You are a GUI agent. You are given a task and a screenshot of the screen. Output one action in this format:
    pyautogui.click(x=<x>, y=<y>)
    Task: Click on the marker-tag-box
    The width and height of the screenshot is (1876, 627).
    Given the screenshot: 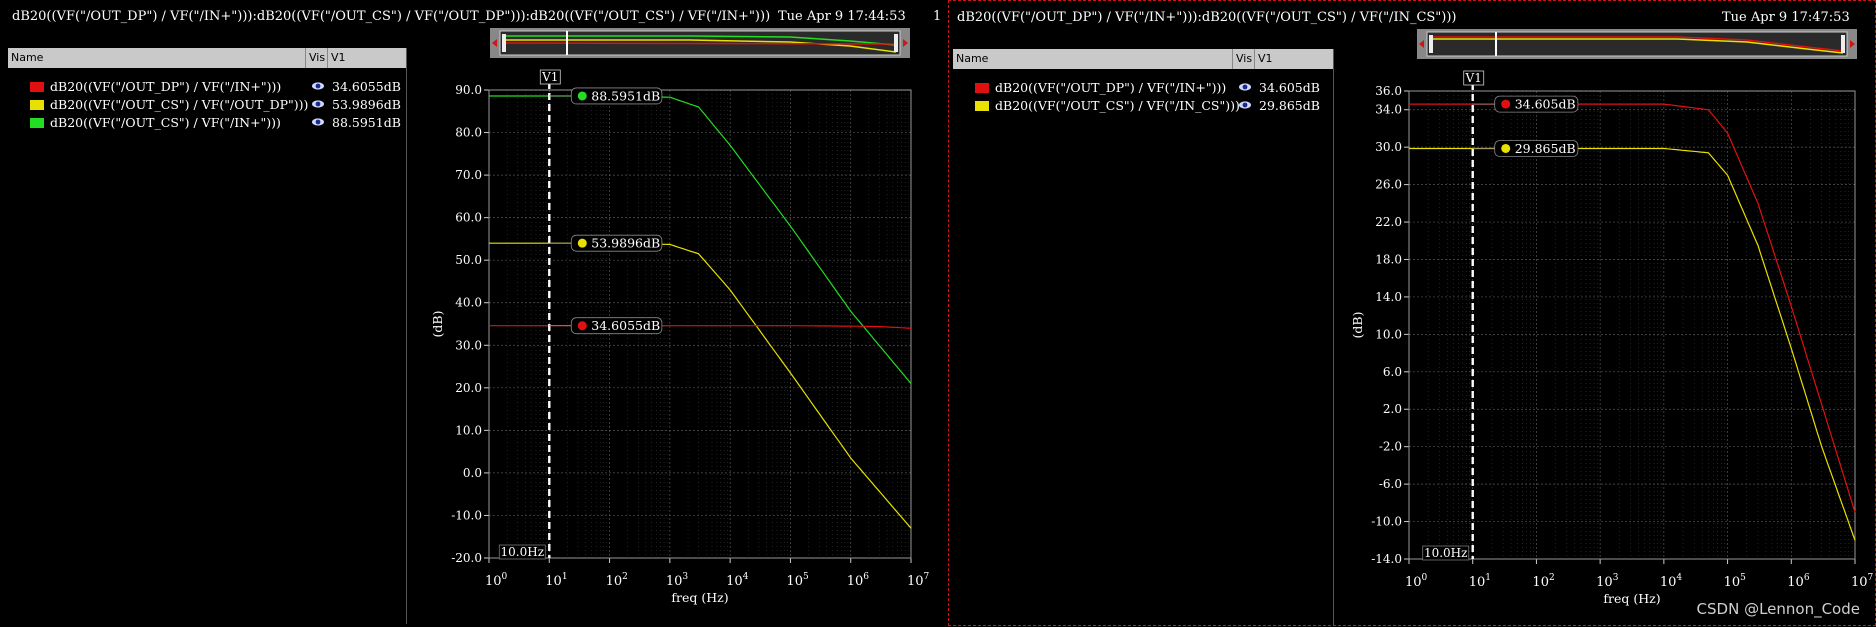 What is the action you would take?
    pyautogui.click(x=1474, y=78)
    